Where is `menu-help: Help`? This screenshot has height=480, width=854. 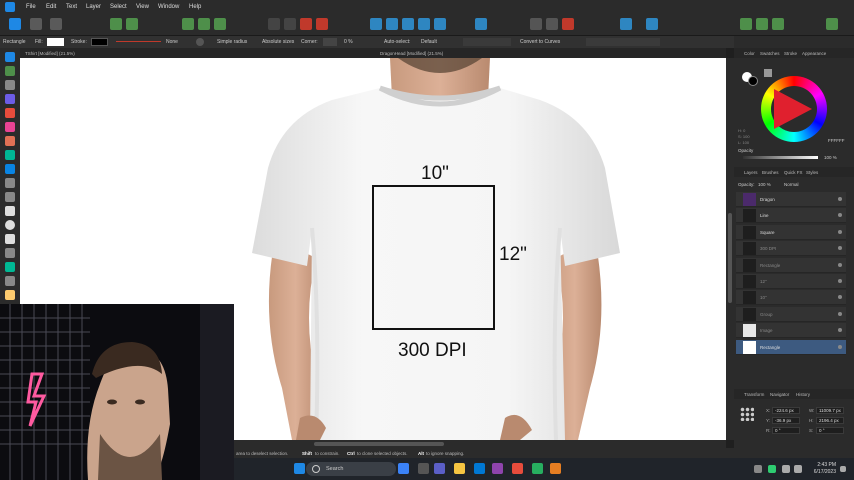 menu-help: Help is located at coordinates (195, 7).